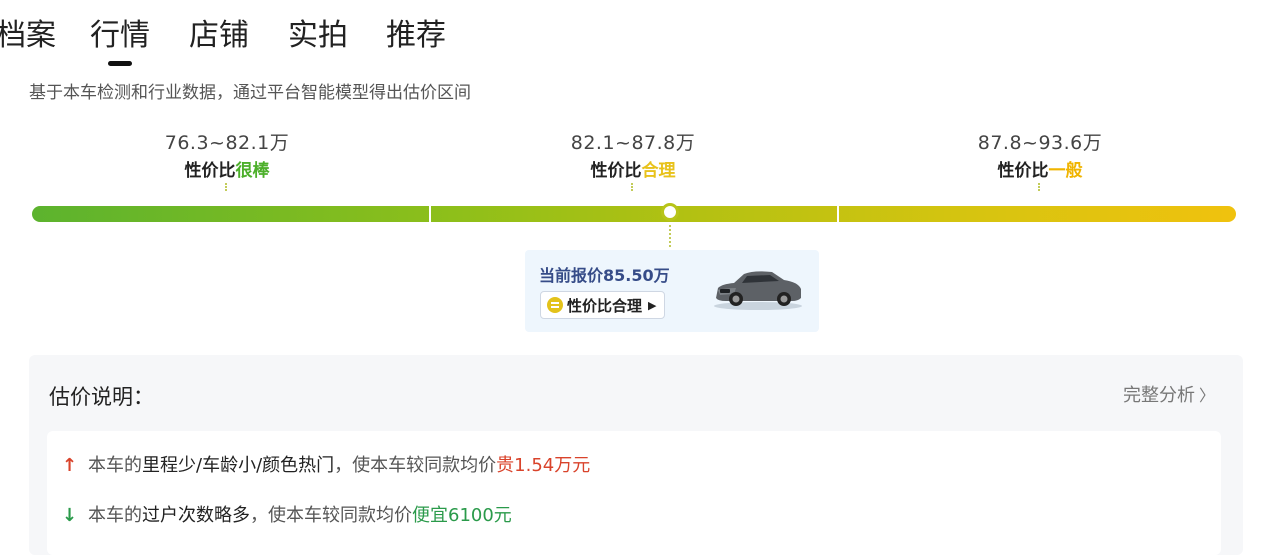 This screenshot has width=1268, height=555. Describe the element at coordinates (670, 212) in the screenshot. I see `current-price-marker` at that location.